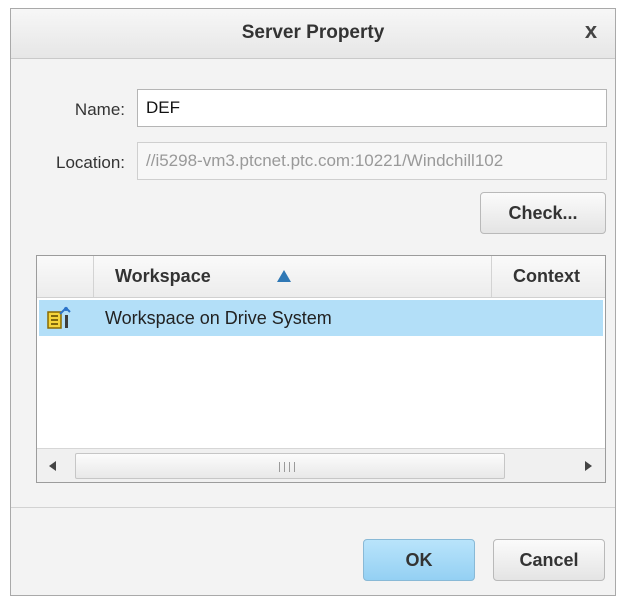  I want to click on scrollbar-thumb, so click(290, 466).